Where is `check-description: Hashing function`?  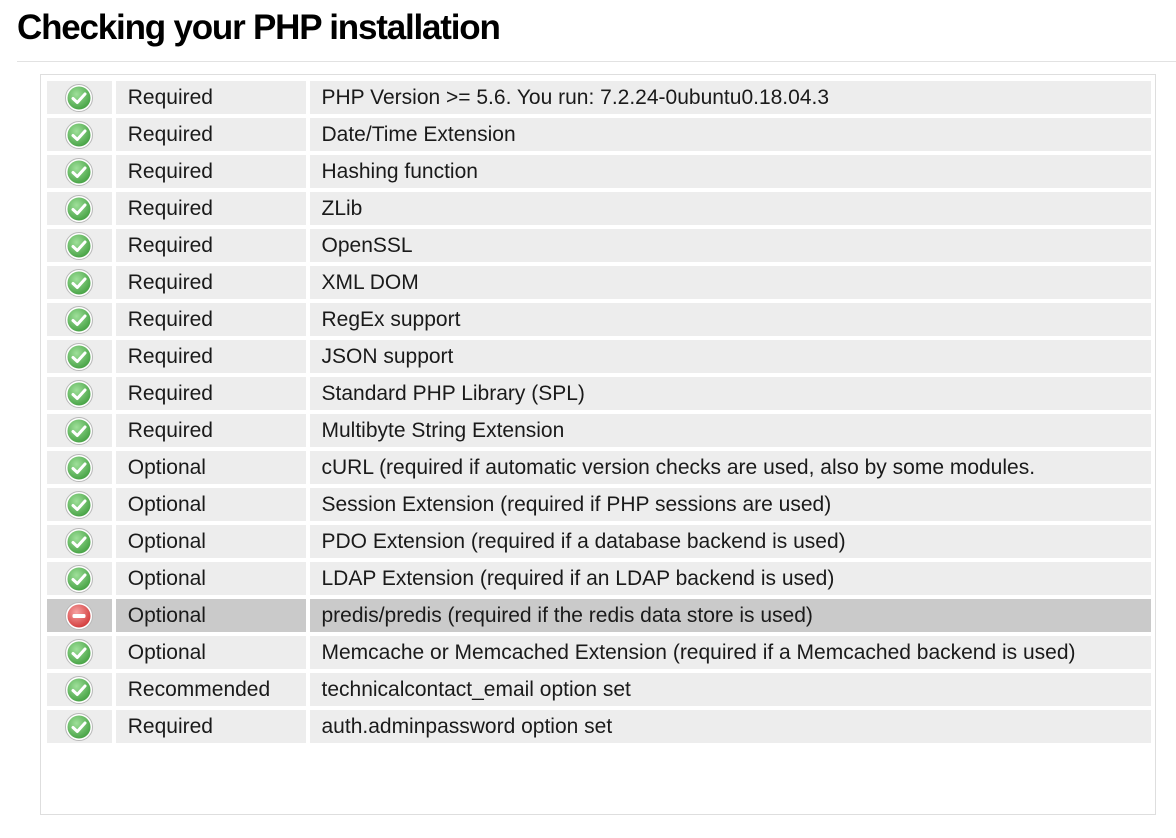
check-description: Hashing function is located at coordinates (730, 171).